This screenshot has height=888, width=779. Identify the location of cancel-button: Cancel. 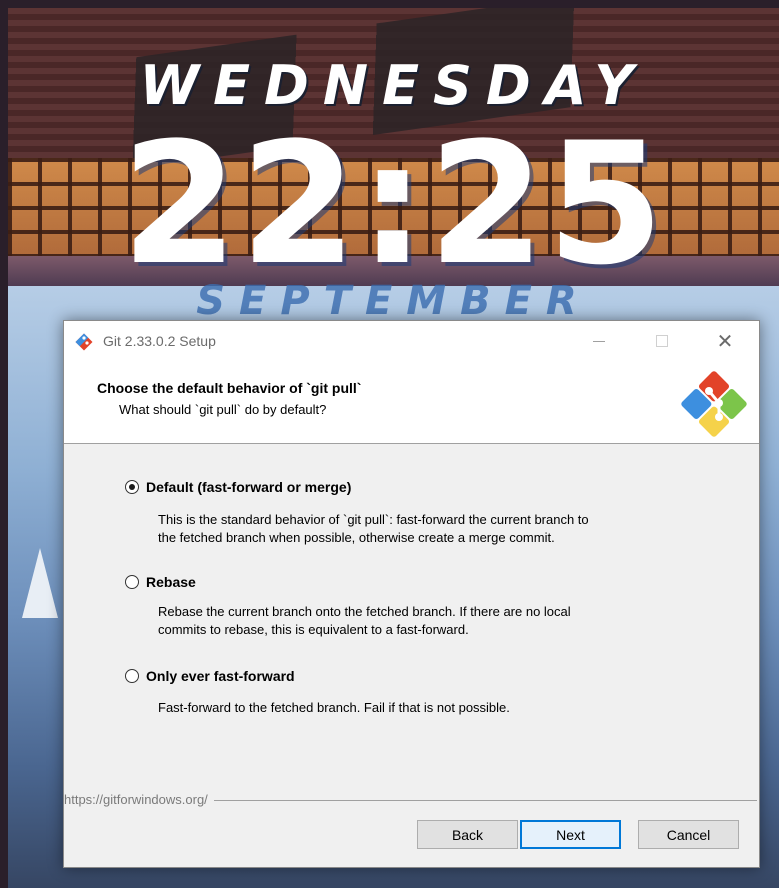
(688, 834).